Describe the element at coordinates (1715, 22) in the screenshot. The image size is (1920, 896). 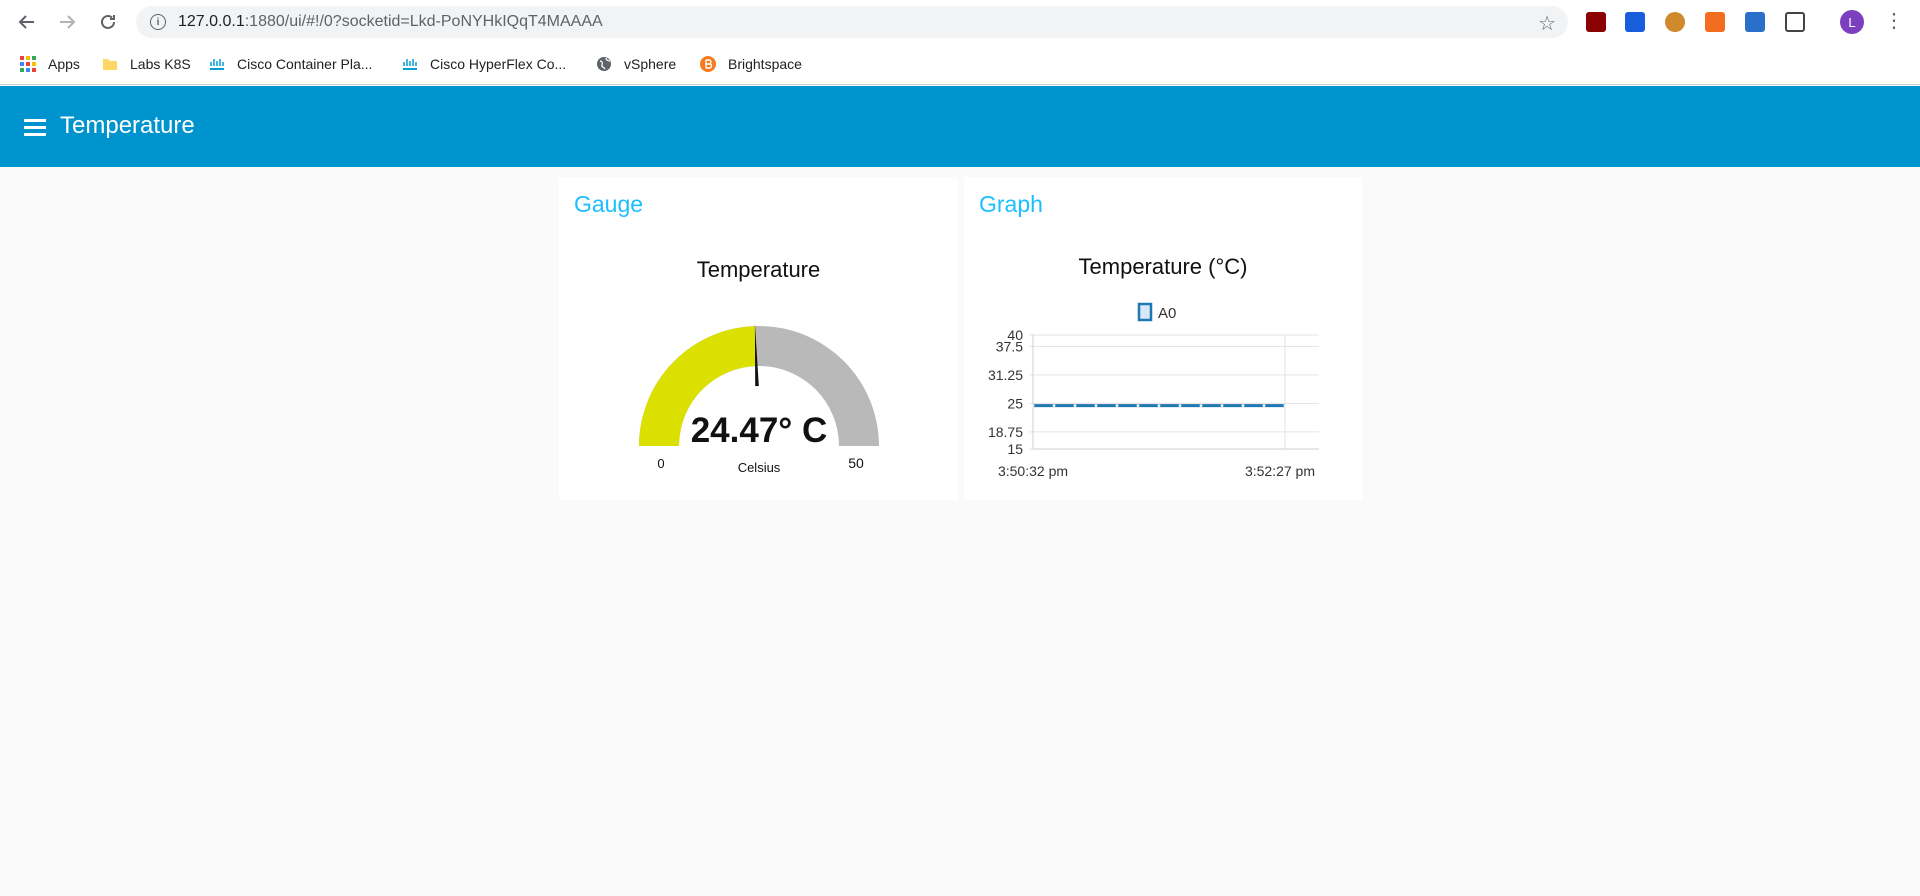
I see `stackoverflow-extension-icon` at that location.